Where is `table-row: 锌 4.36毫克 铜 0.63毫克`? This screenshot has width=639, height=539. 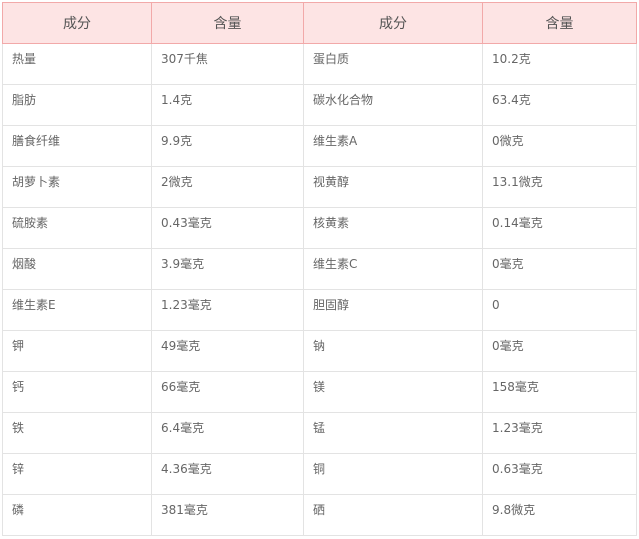 table-row: 锌 4.36毫克 铜 0.63毫克 is located at coordinates (319, 474).